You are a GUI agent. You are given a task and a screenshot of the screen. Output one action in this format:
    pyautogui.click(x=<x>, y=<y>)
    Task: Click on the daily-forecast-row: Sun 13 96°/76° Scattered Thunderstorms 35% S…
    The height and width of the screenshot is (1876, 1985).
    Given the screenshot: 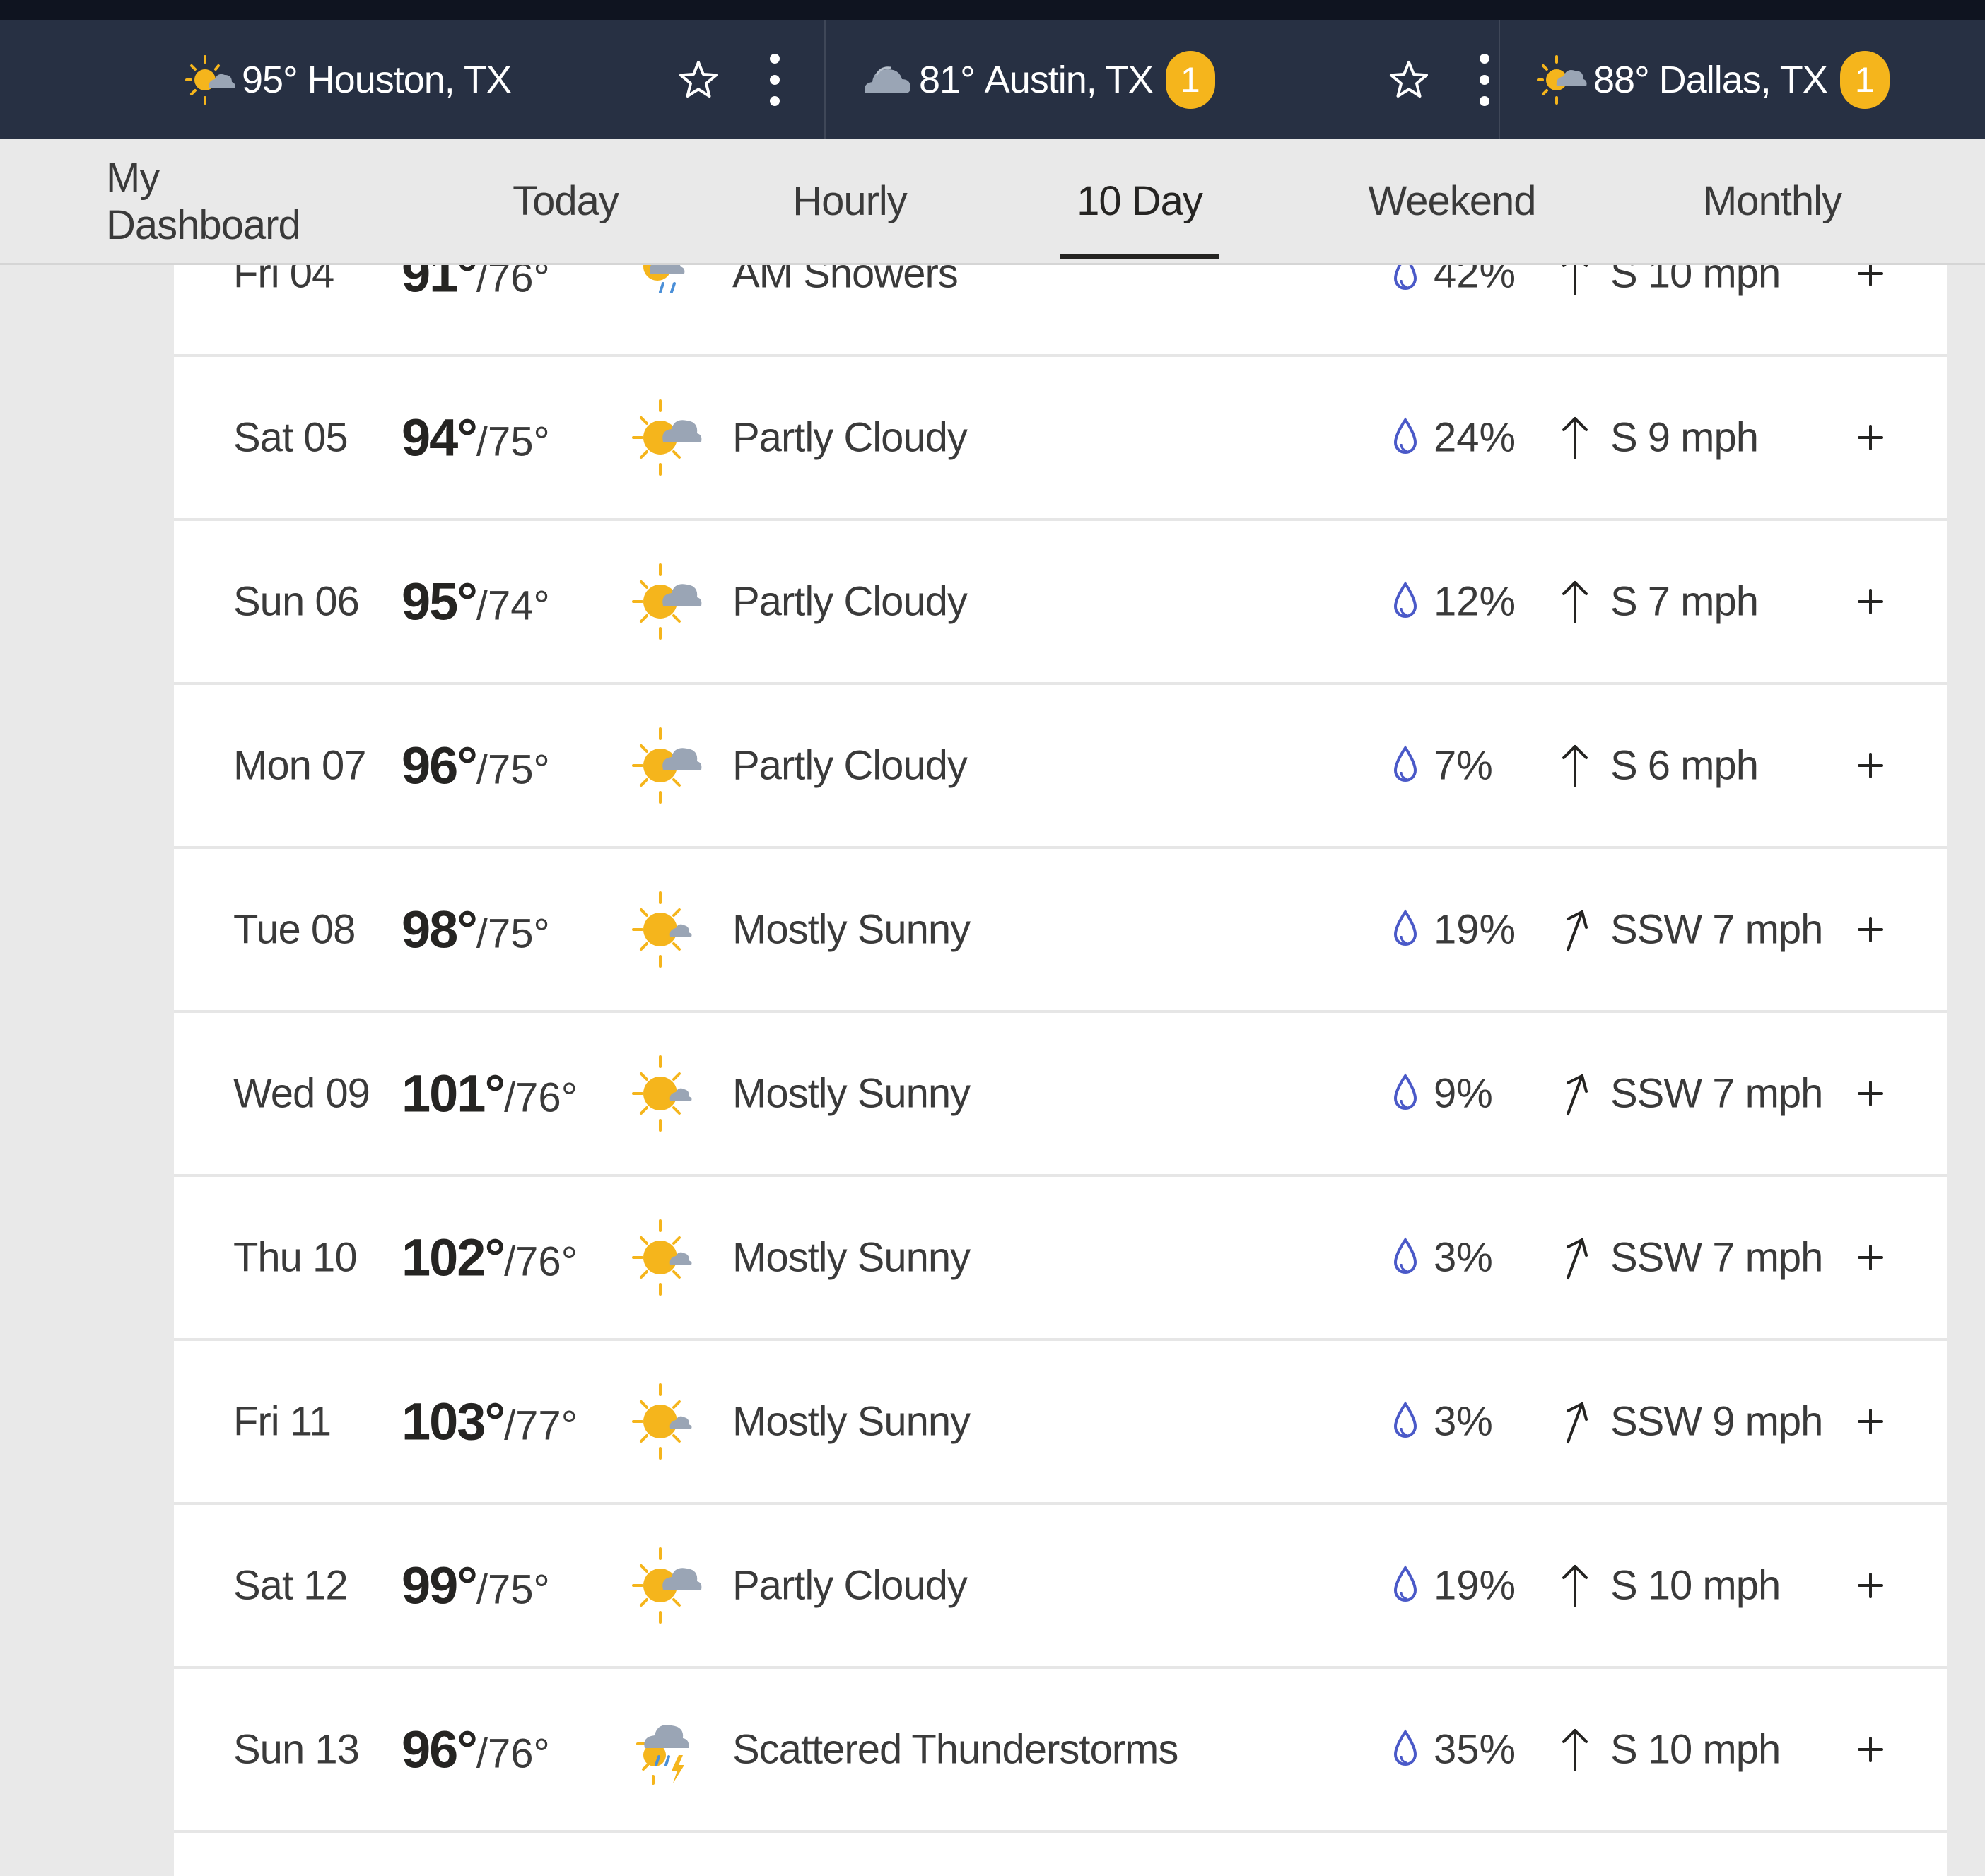 What is the action you would take?
    pyautogui.click(x=1060, y=1751)
    